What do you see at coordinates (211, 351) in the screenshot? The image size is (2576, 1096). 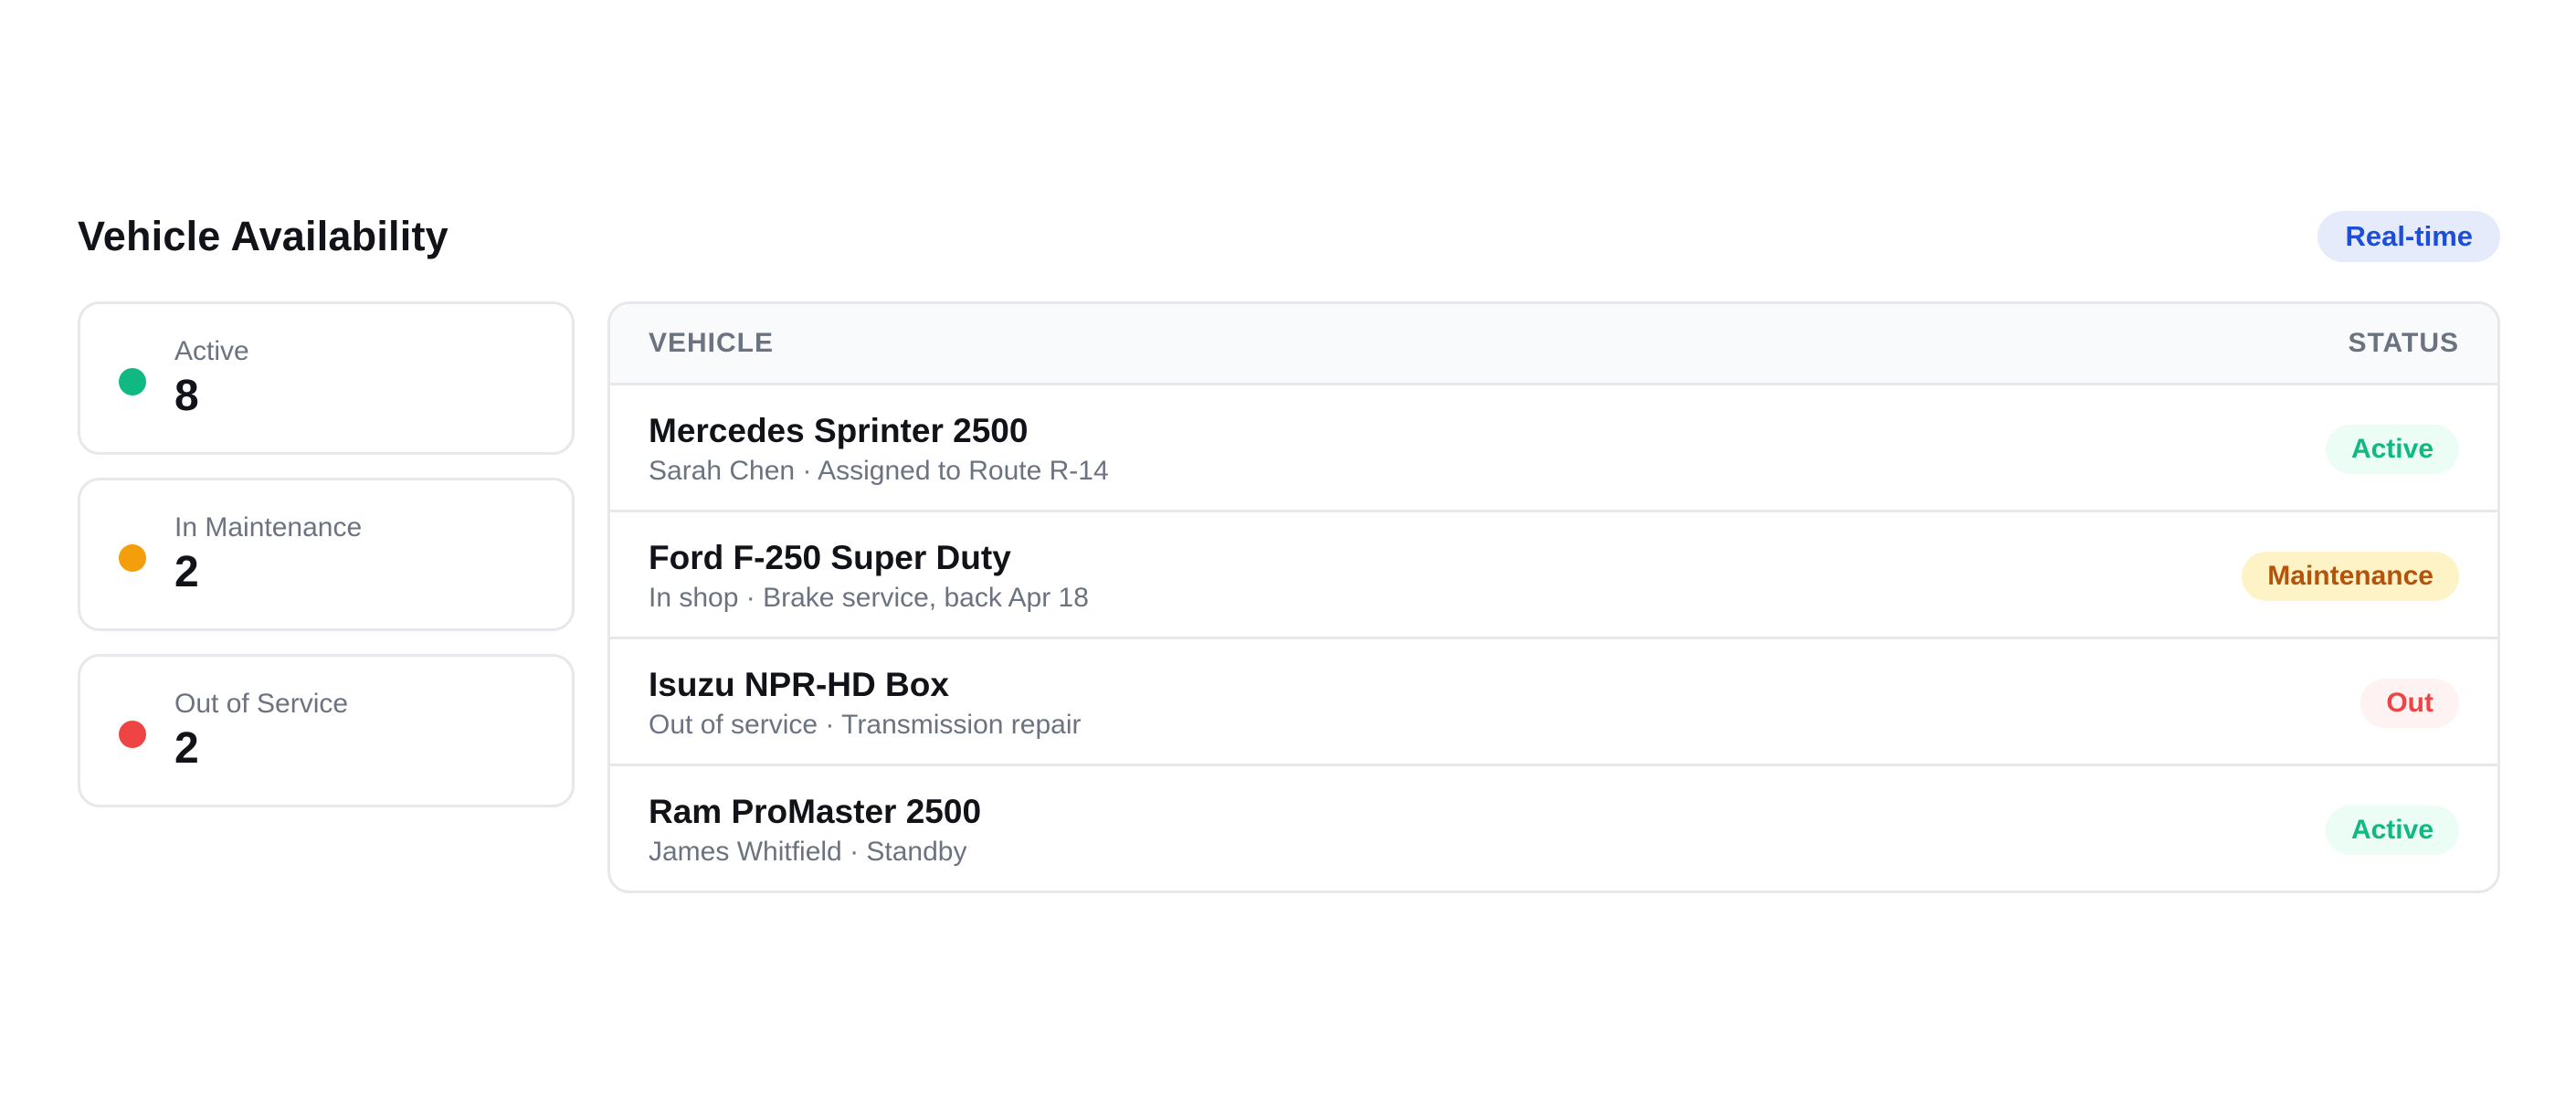 I see `summary-card-label: Active` at bounding box center [211, 351].